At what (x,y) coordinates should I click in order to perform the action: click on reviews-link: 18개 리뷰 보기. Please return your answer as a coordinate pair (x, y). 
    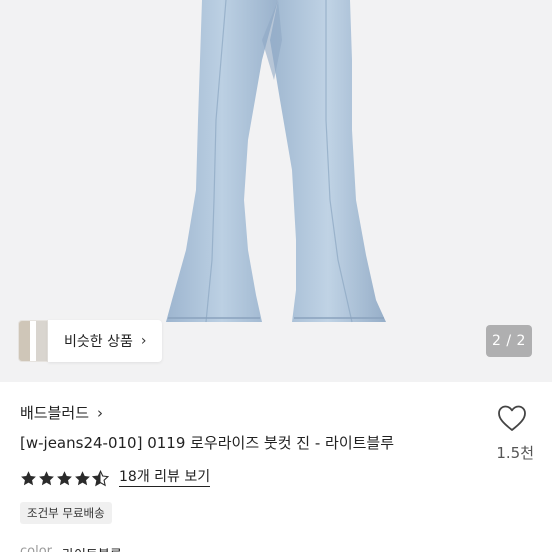
    Looking at the image, I should click on (165, 478).